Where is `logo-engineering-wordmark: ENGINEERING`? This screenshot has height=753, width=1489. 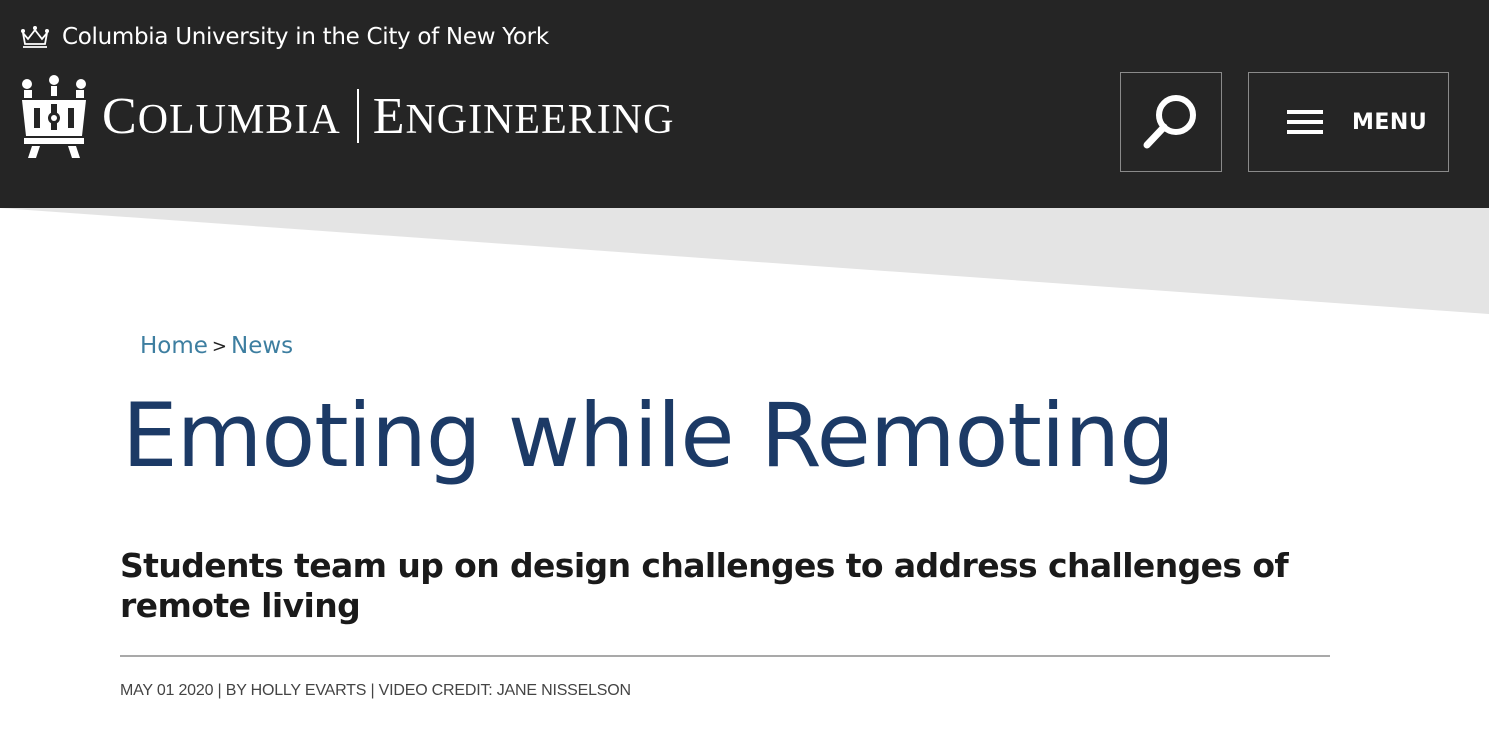
logo-engineering-wordmark: ENGINEERING is located at coordinates (523, 116).